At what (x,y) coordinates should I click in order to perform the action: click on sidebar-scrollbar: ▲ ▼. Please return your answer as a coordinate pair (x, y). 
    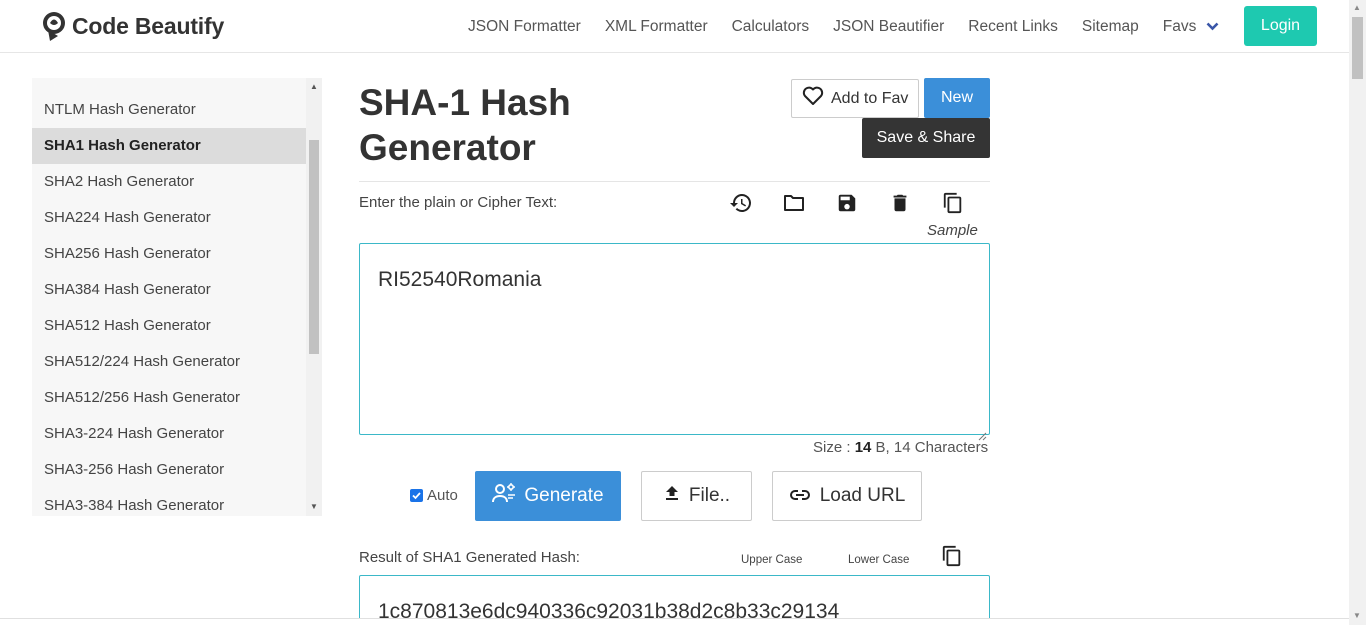
    Looking at the image, I should click on (314, 297).